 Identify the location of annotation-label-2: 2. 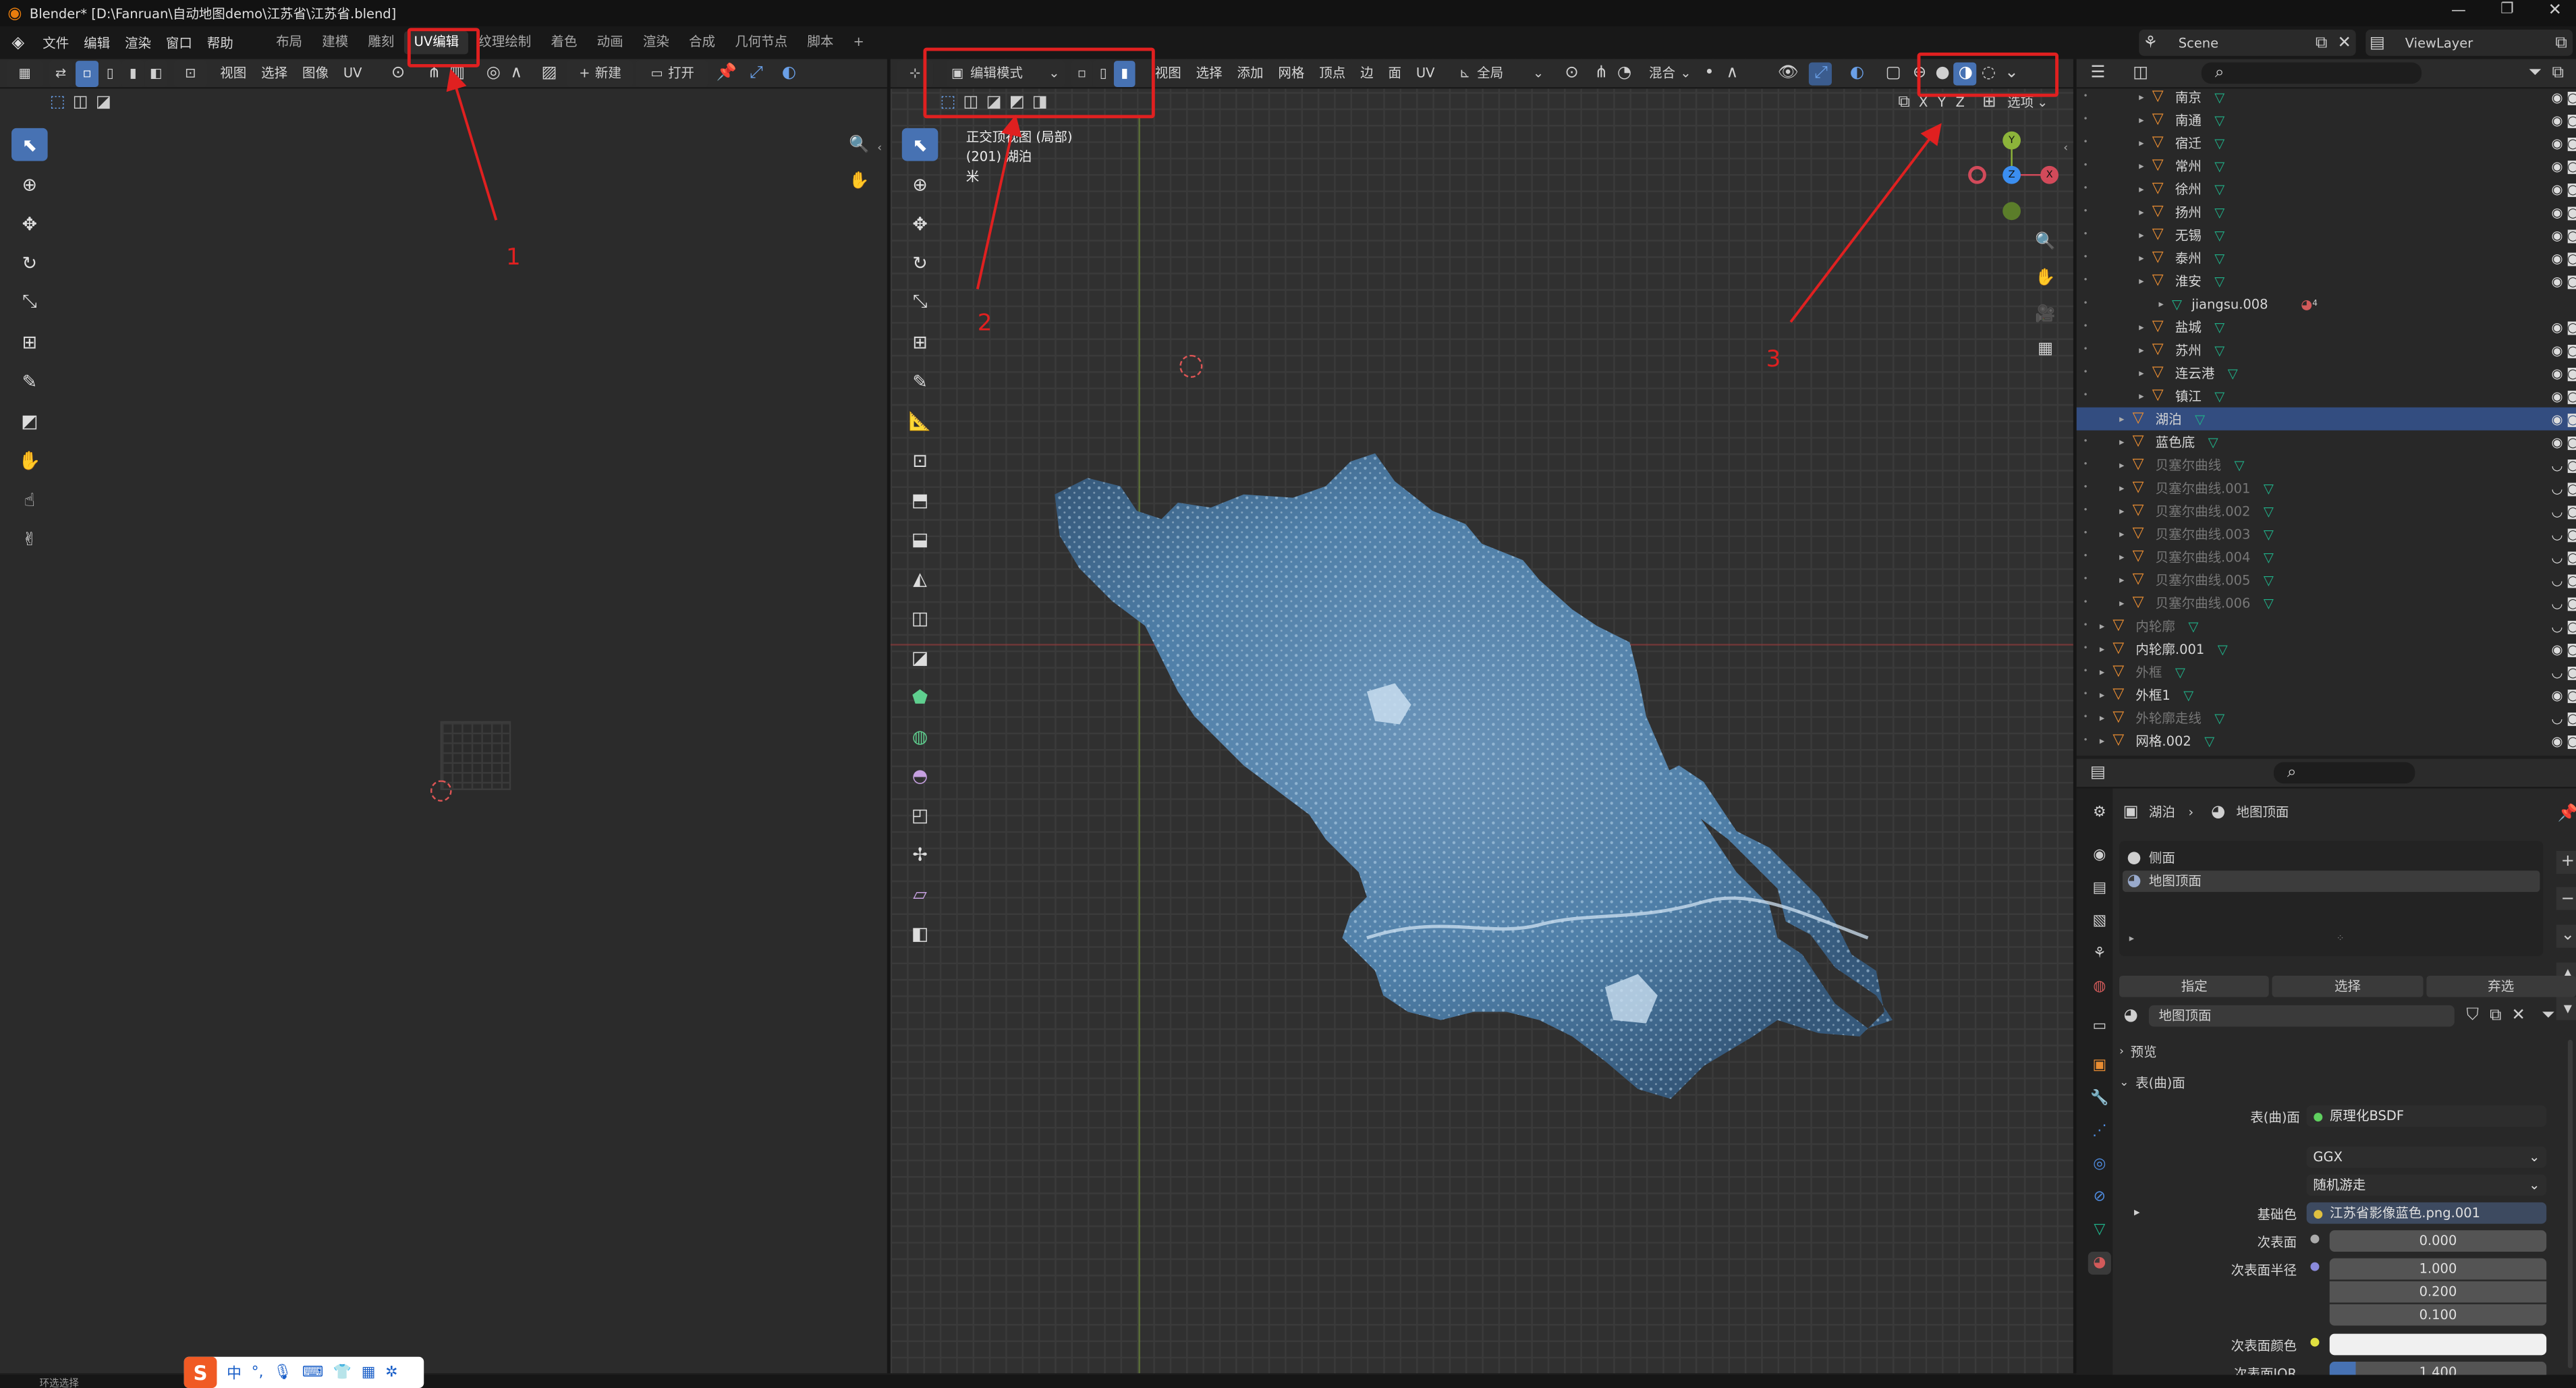
(984, 323).